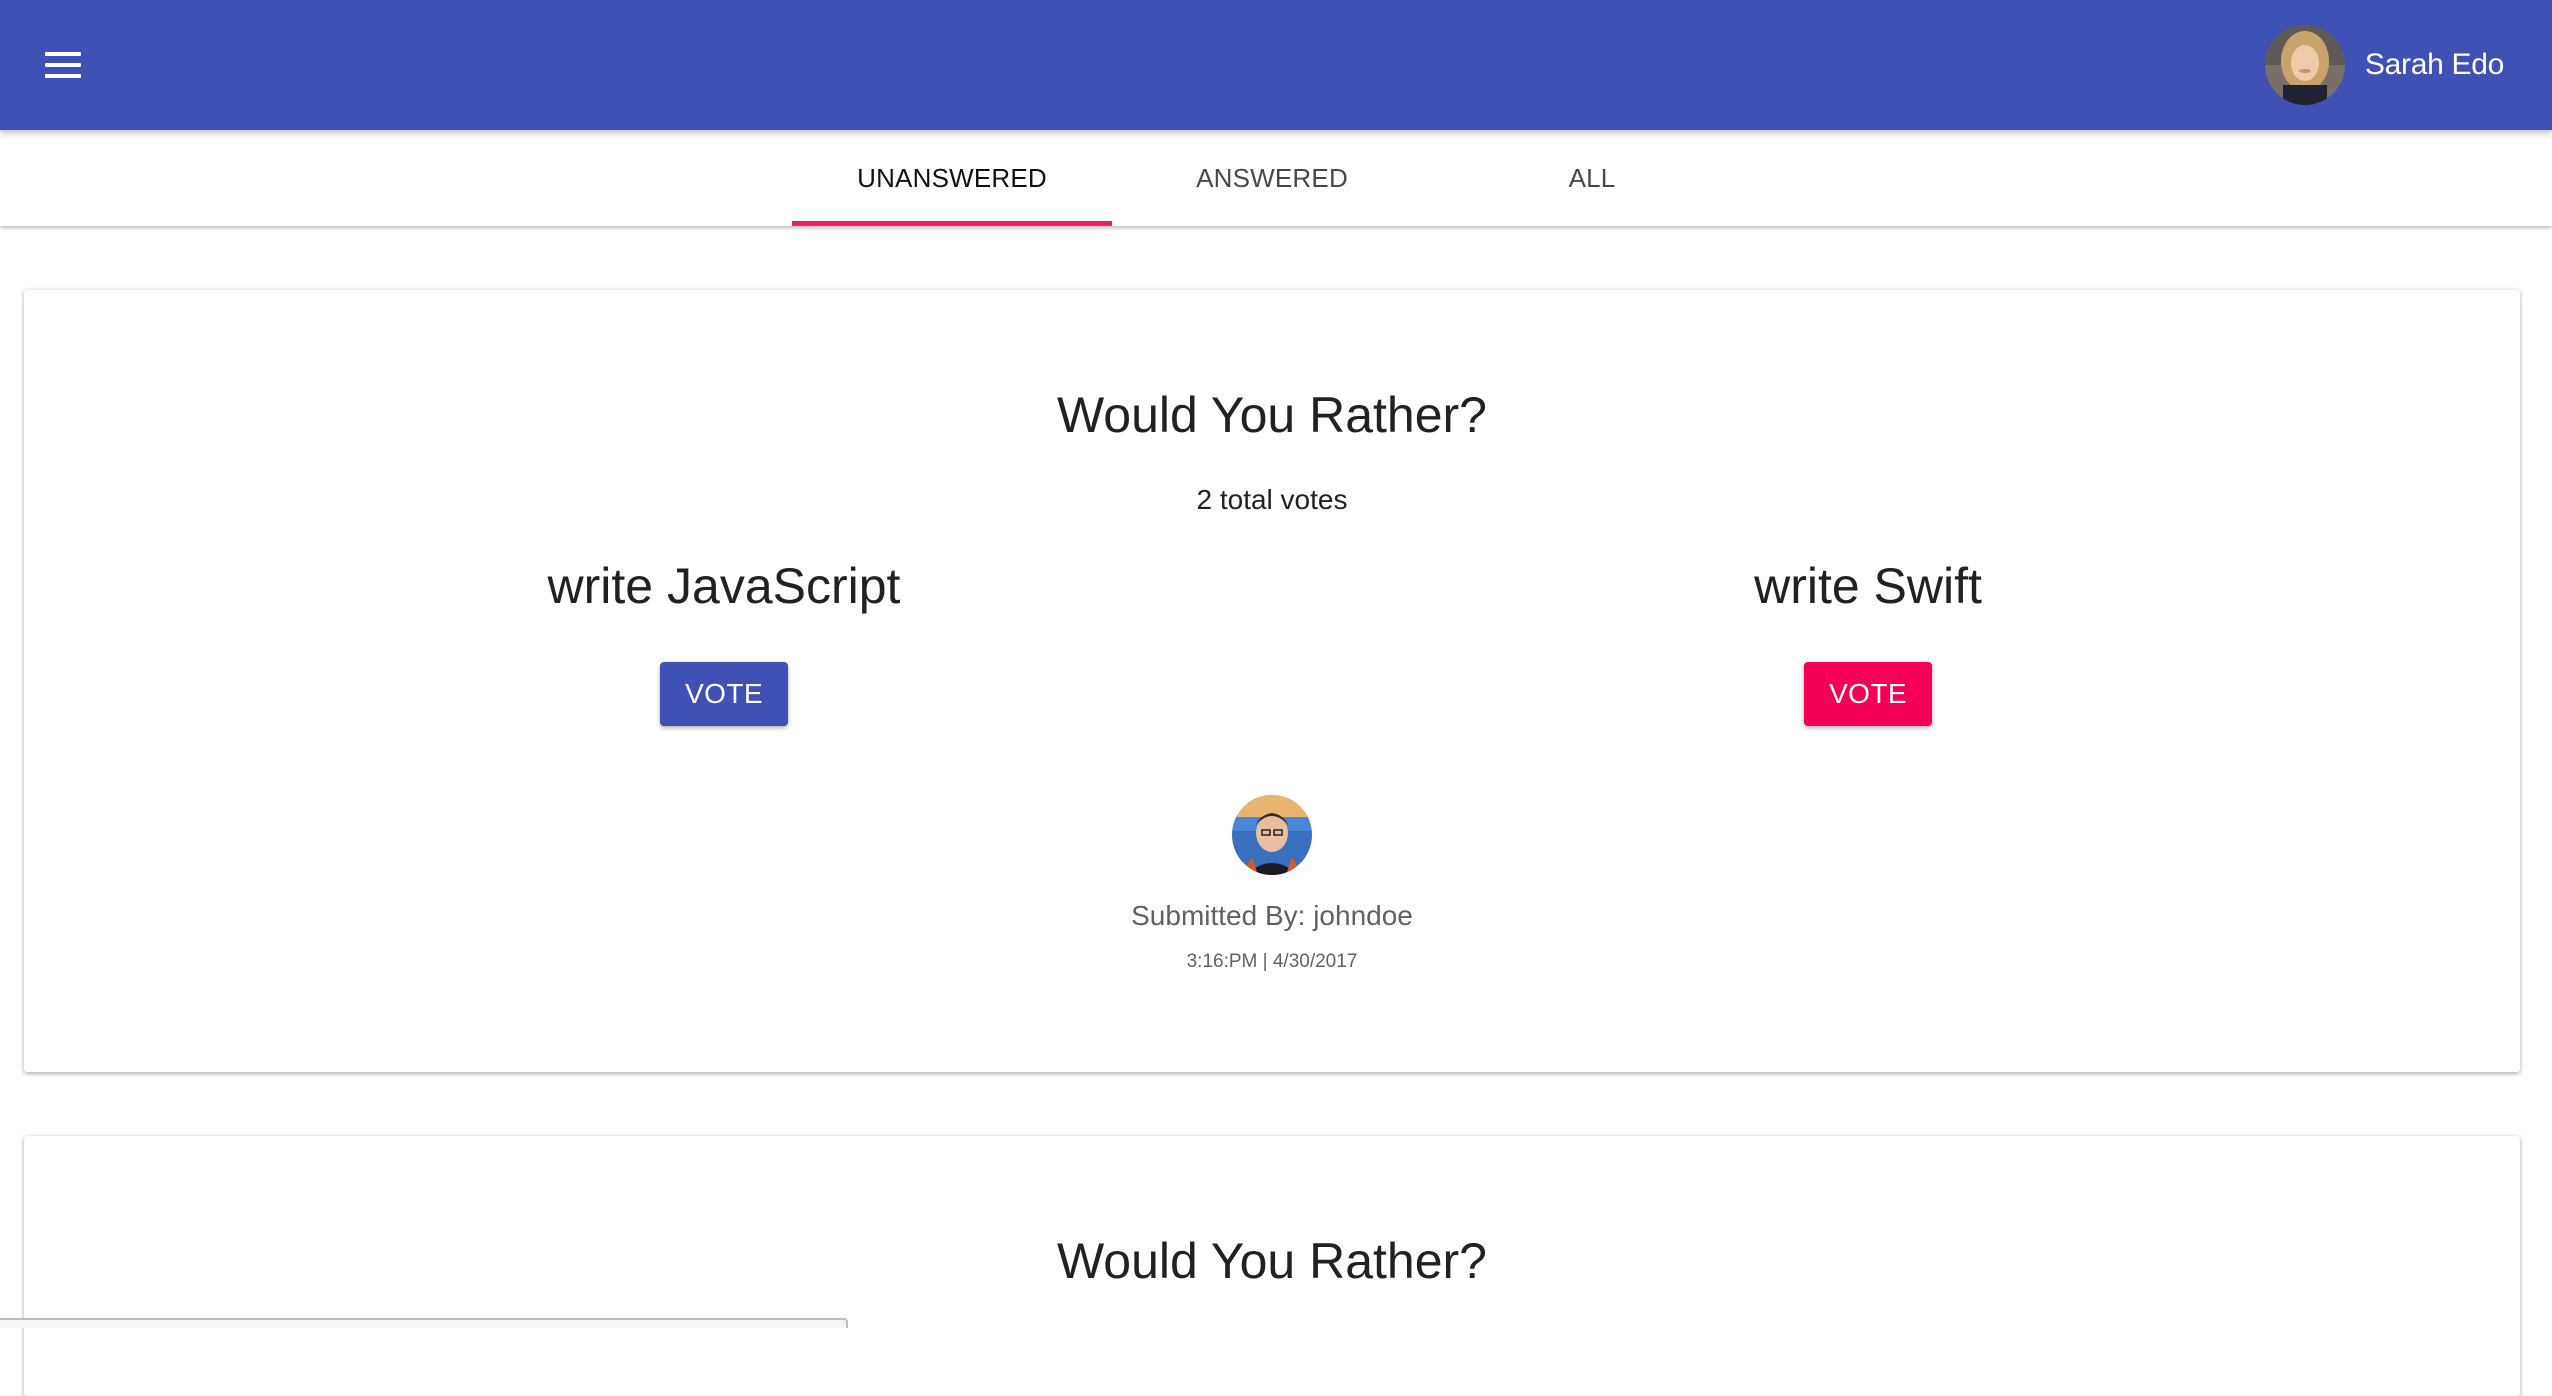 This screenshot has width=2552, height=1396. What do you see at coordinates (724, 694) in the screenshot?
I see `vote-option-a-button: VOTE` at bounding box center [724, 694].